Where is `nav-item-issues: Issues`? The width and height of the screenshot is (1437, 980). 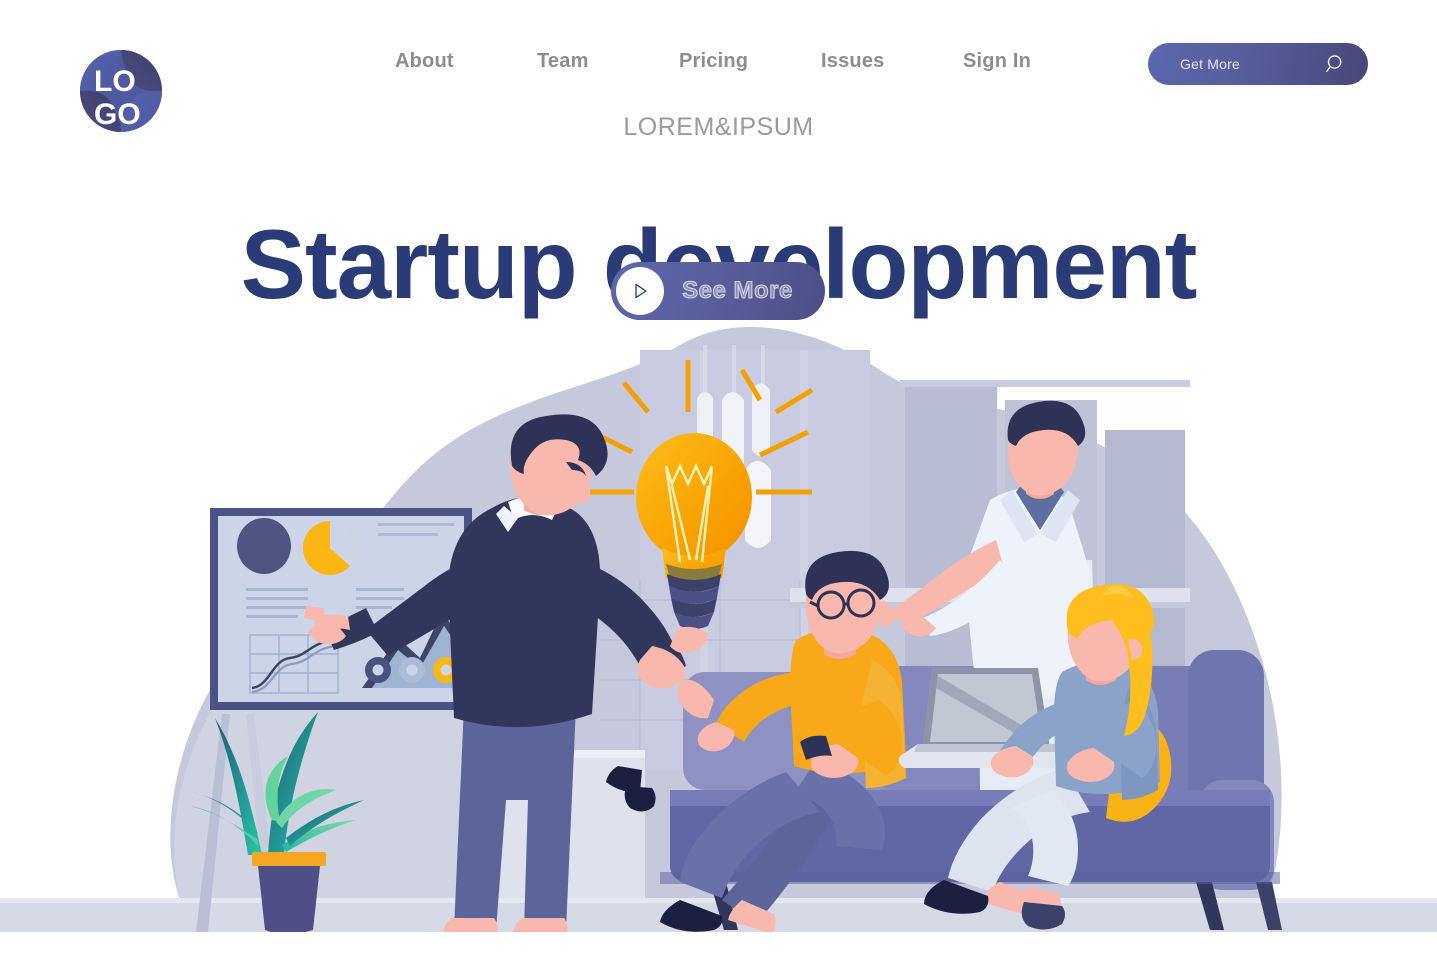 nav-item-issues: Issues is located at coordinates (892, 61).